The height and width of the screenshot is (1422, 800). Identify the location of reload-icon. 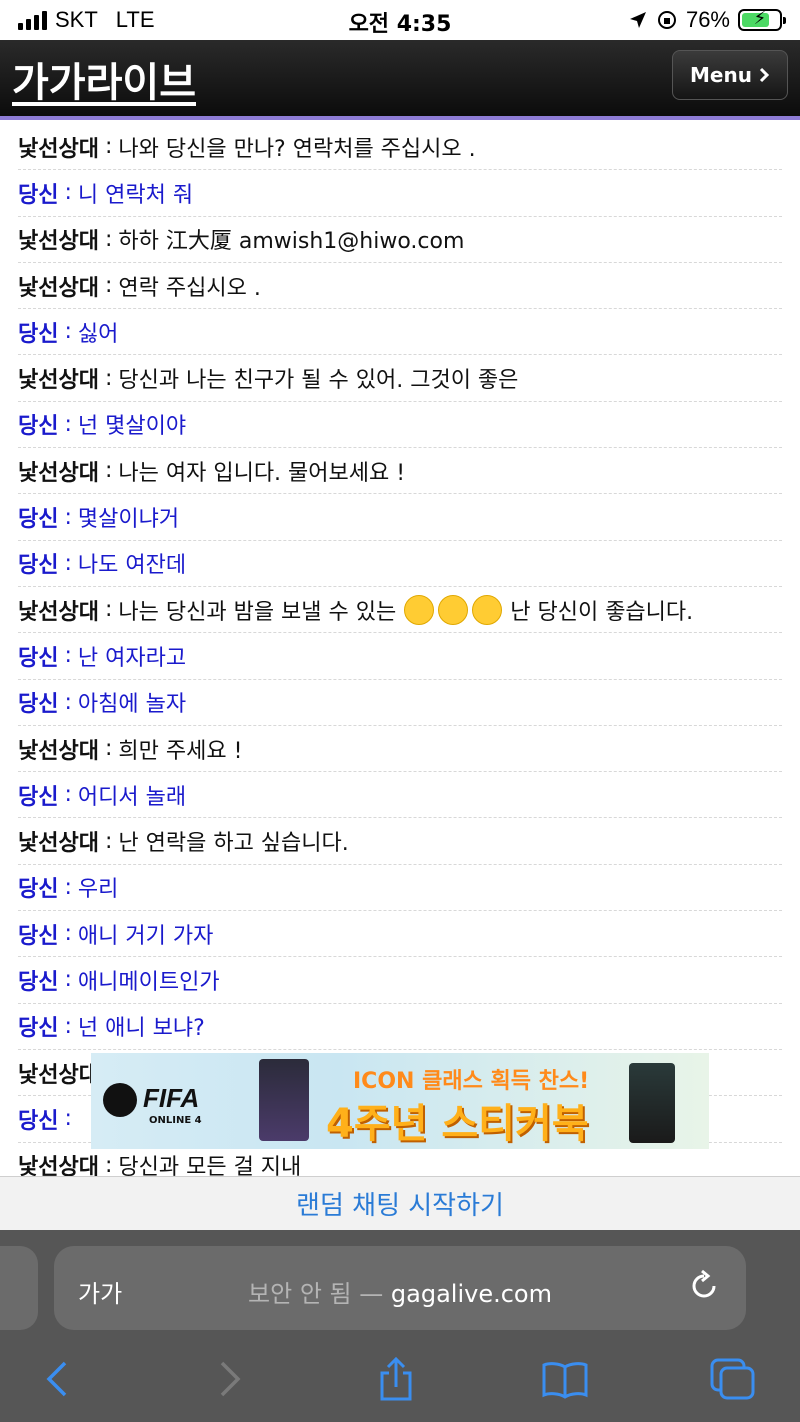
(704, 1286).